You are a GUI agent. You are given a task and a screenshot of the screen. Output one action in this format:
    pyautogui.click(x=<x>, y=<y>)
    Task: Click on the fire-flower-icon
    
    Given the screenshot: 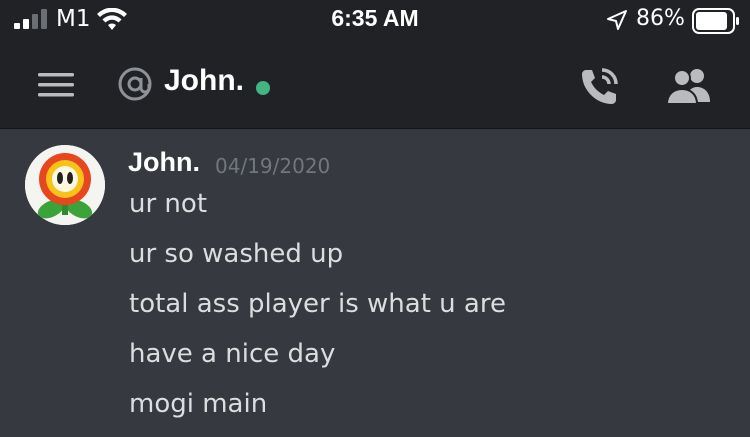 What is the action you would take?
    pyautogui.click(x=65, y=185)
    